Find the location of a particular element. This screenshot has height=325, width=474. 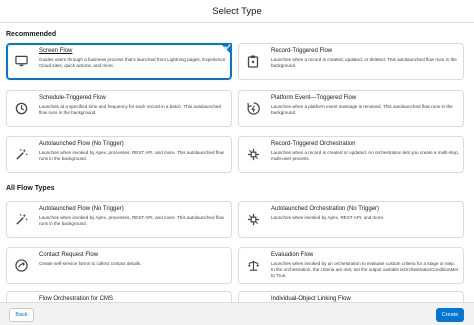

flow-card-title: Screen Flow is located at coordinates (56, 51).